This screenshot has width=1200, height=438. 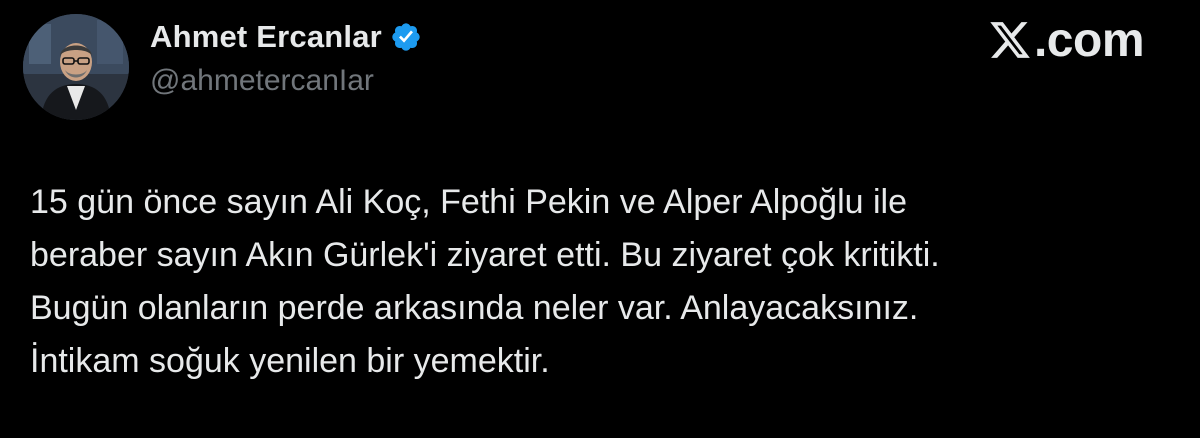 I want to click on author-display-name: Ahmet Ercanlar, so click(x=266, y=37).